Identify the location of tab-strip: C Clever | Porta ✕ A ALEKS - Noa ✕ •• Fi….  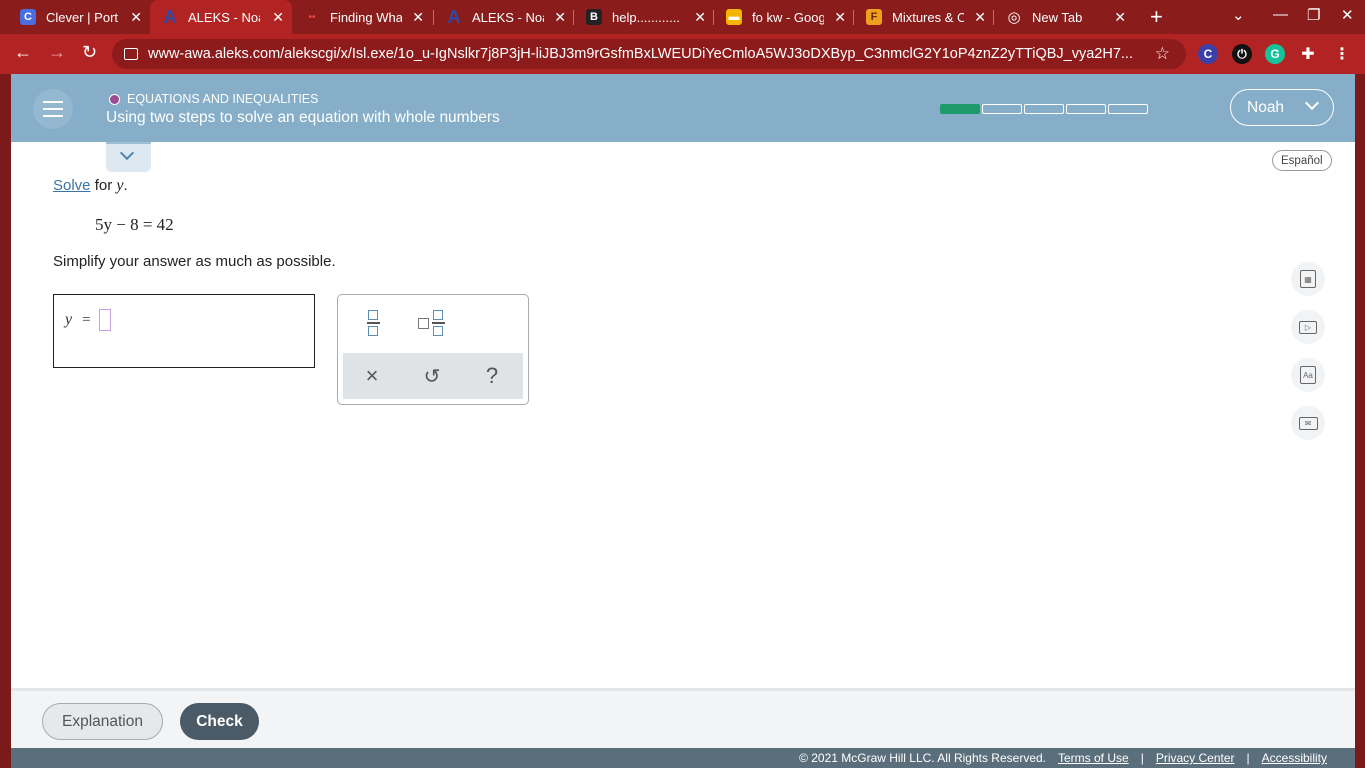
(682, 17).